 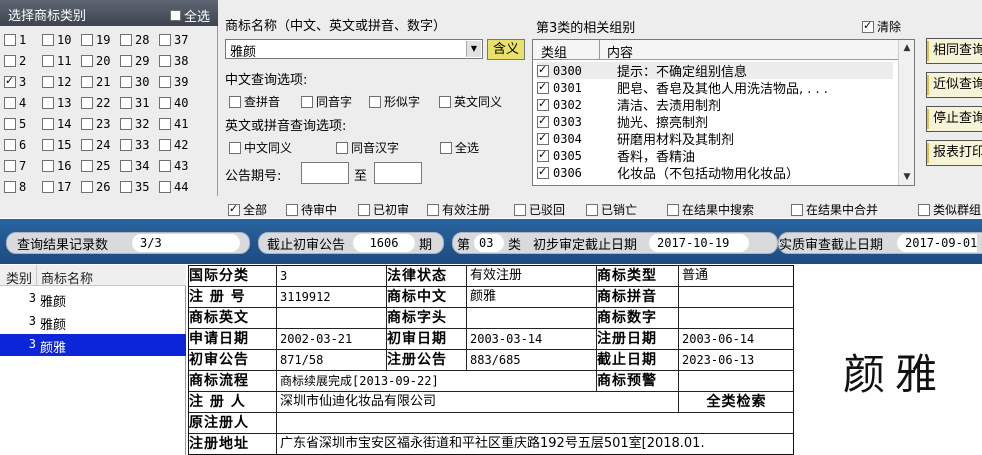 I want to click on groups-scrollbar: ▲ ▼, so click(x=906, y=112).